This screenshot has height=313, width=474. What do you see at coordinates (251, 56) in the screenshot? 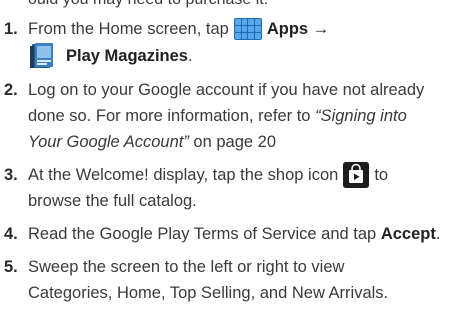
I see `step-1-line-2: Play Magazines .` at bounding box center [251, 56].